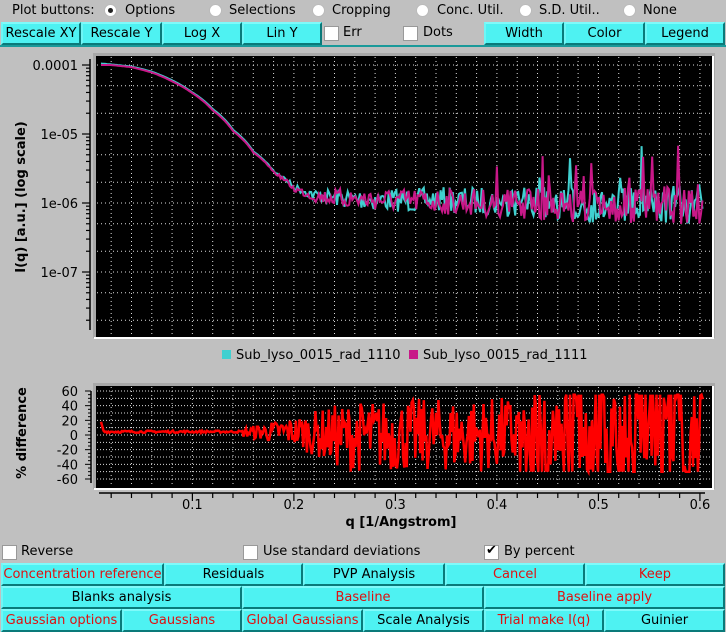 Image resolution: width=726 pixels, height=632 pixels. What do you see at coordinates (604, 597) in the screenshot?
I see `baseline-apply-button: Baseline apply` at bounding box center [604, 597].